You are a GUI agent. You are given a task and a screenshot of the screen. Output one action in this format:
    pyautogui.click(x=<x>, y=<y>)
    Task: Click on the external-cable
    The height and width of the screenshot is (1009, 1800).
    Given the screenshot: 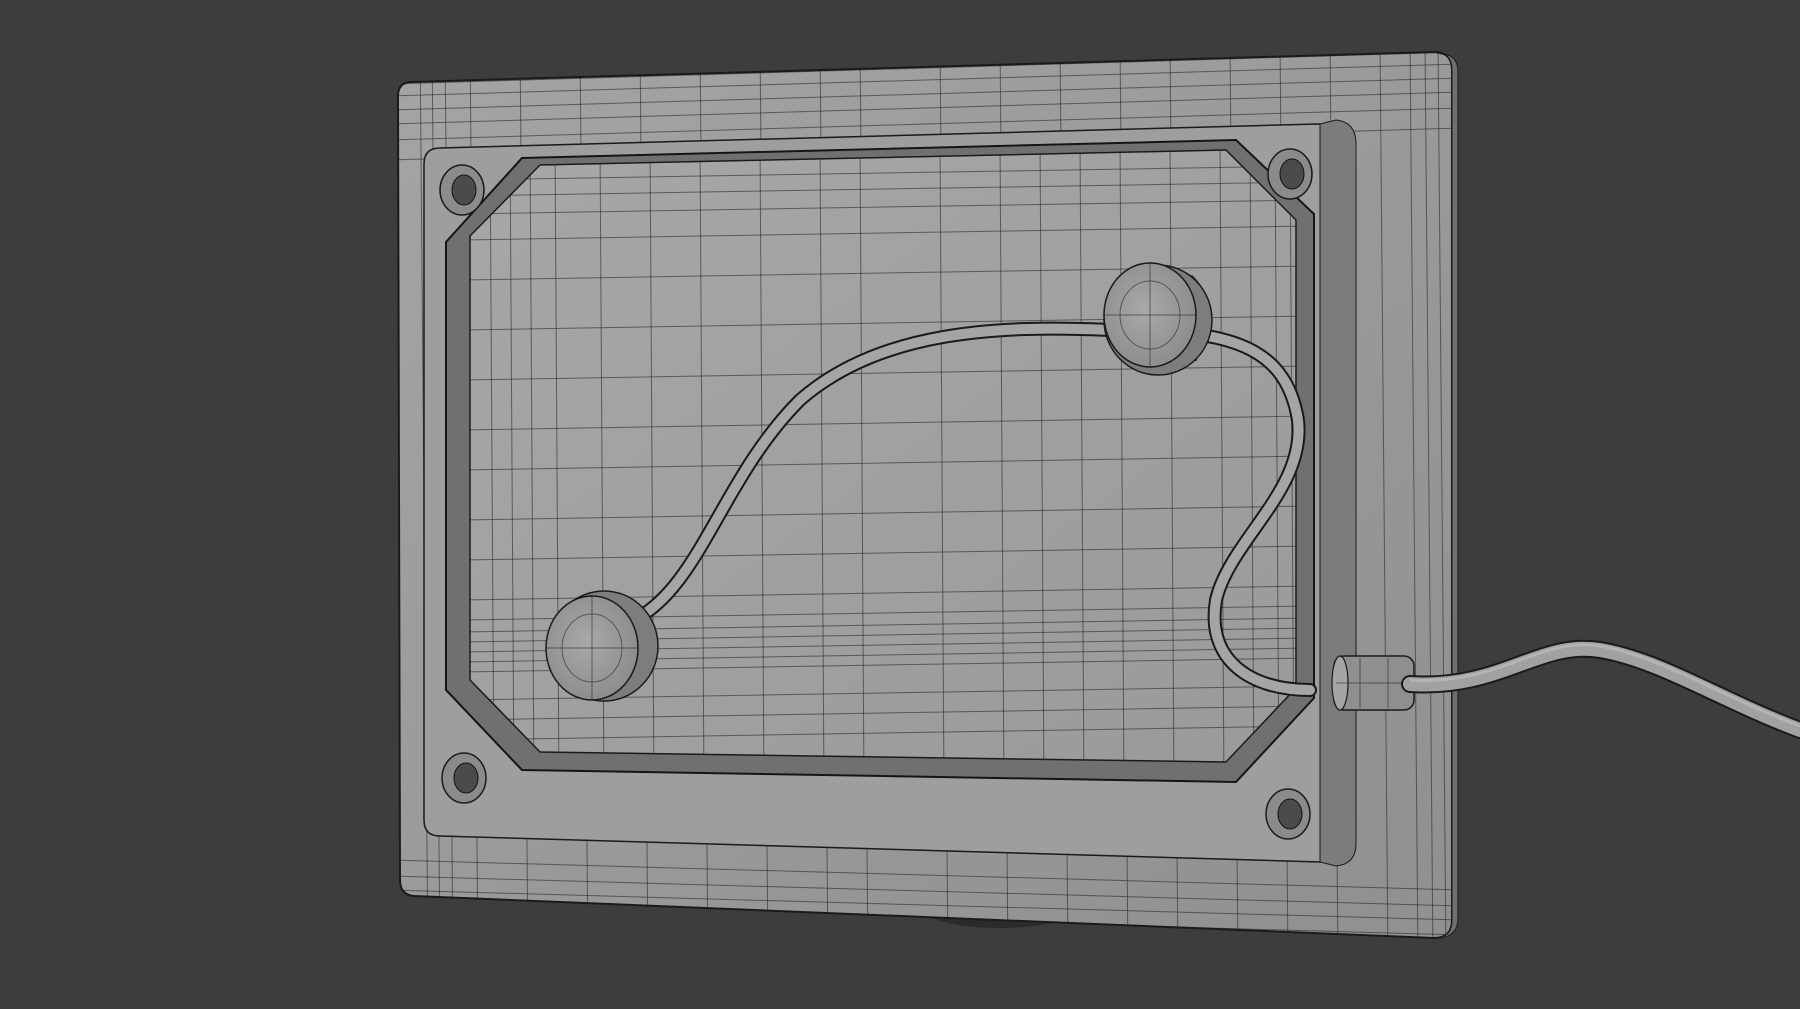 What is the action you would take?
    pyautogui.click(x=1600, y=689)
    